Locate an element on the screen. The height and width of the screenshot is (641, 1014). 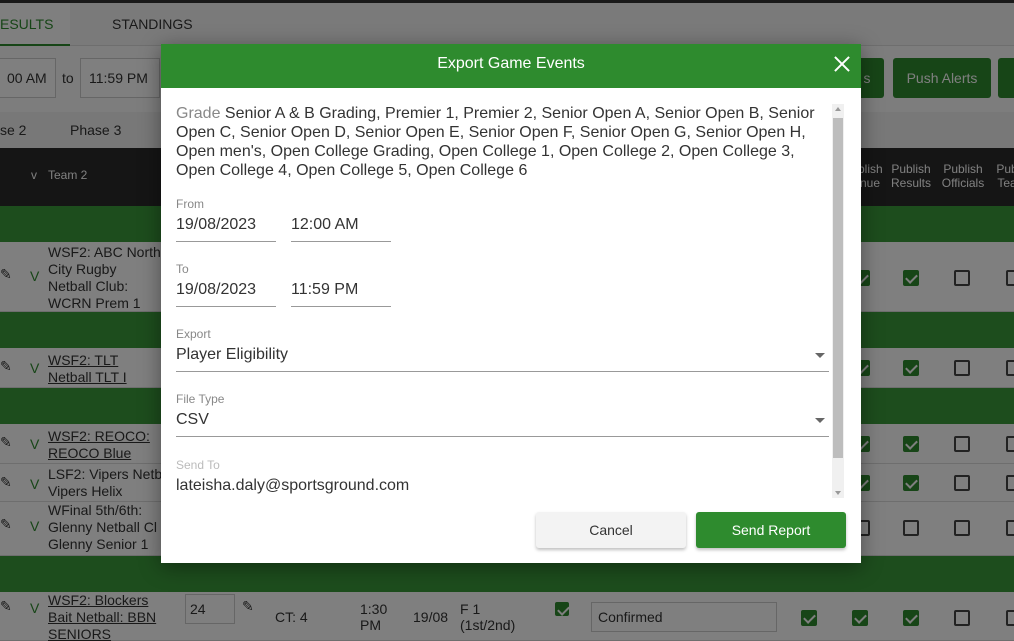
filetype-select: CSV is located at coordinates (502, 422).